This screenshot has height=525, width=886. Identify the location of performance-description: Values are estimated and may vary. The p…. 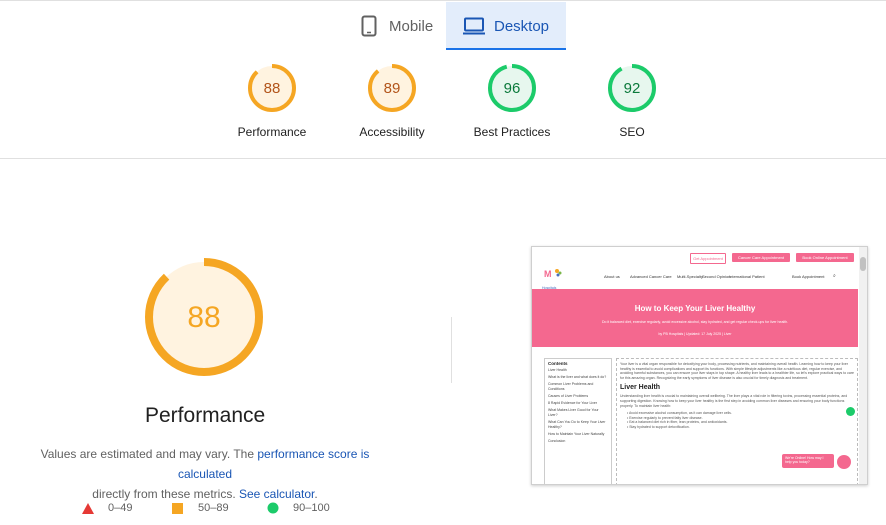
(205, 474).